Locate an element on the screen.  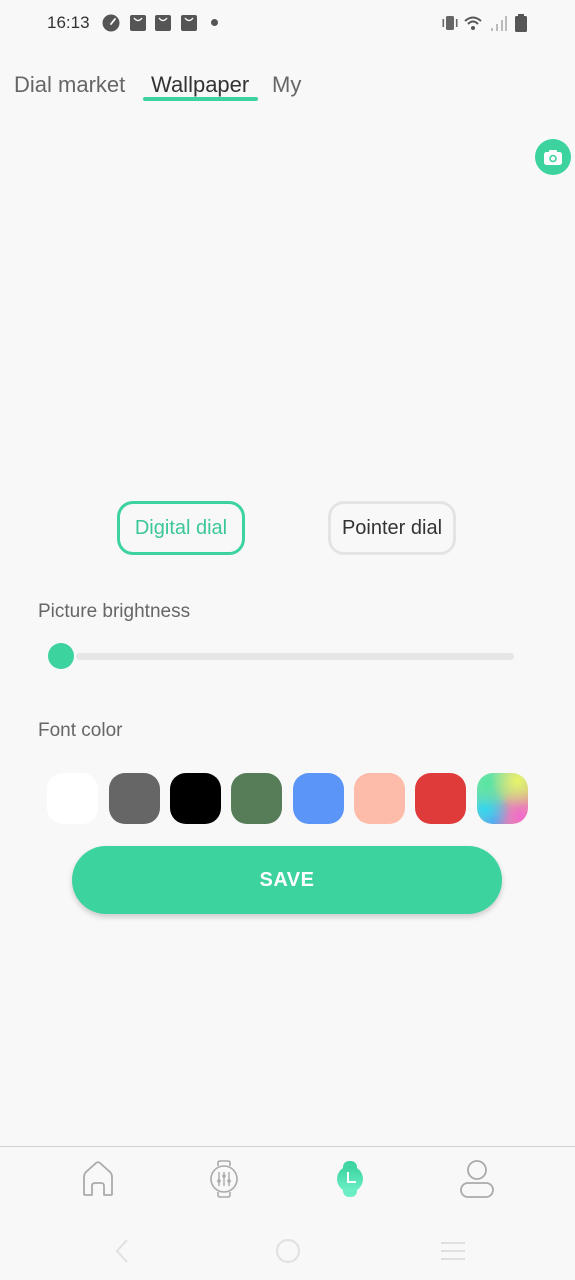
swatch-gray is located at coordinates (134, 798).